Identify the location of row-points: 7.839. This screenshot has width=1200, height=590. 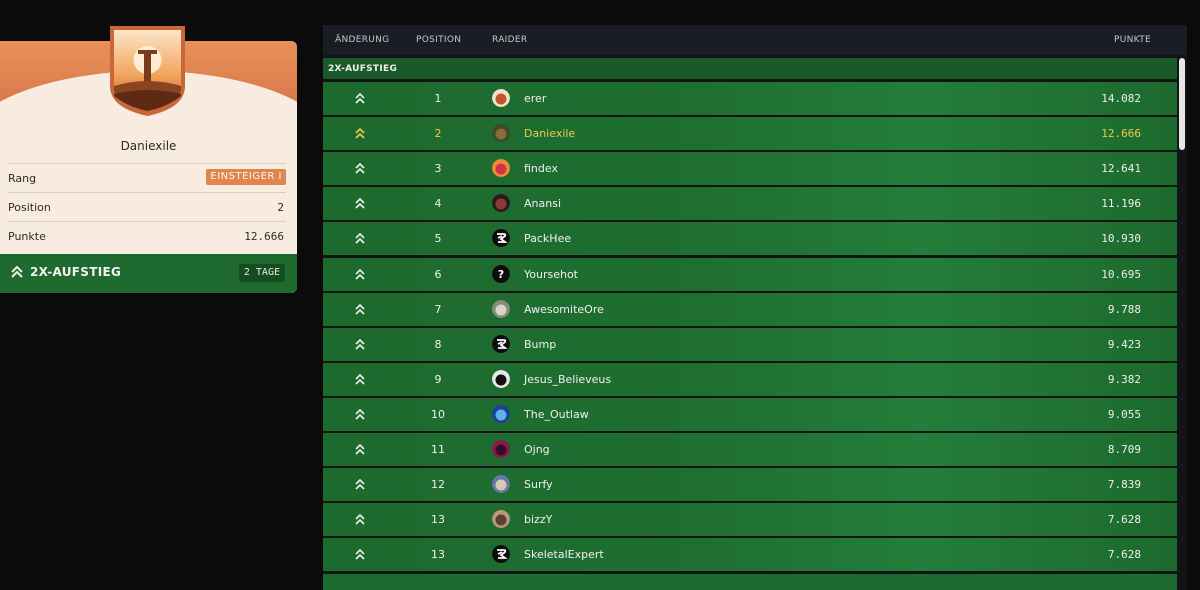
(1124, 485).